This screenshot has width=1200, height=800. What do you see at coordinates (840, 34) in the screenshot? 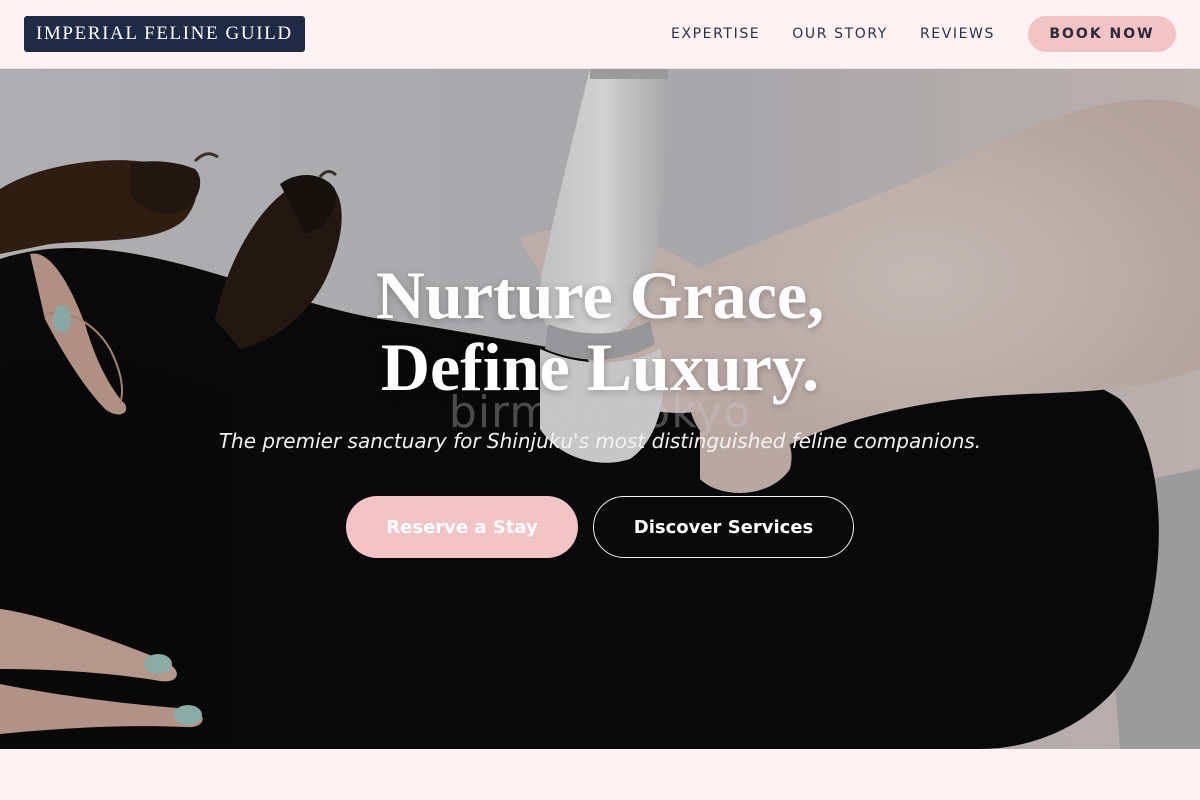
I see `nav-link-our-story: OUR STORY` at bounding box center [840, 34].